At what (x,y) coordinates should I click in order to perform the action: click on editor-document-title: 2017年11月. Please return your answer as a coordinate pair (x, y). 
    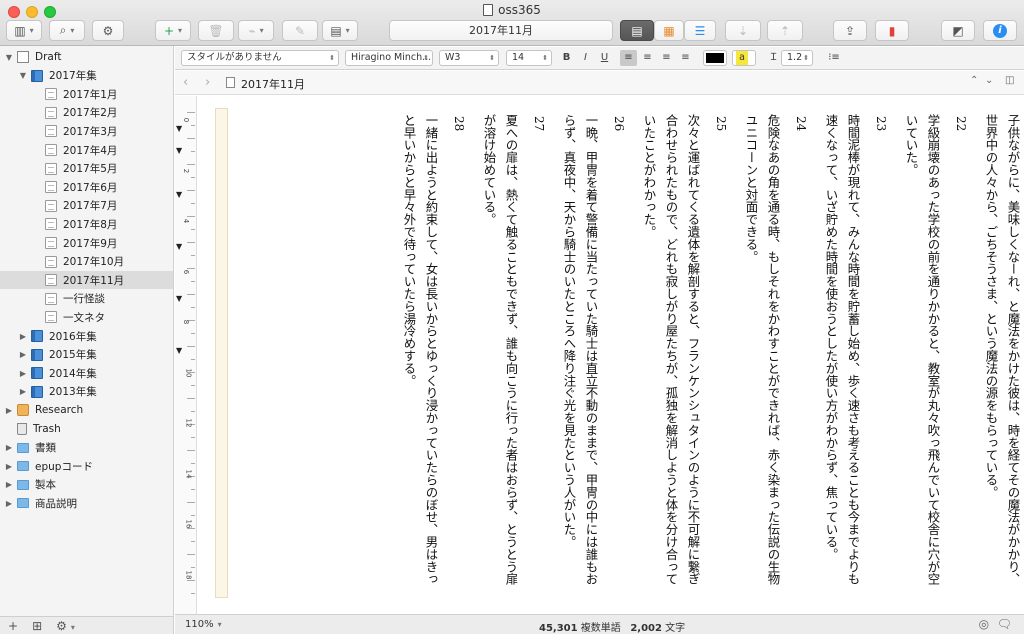
    Looking at the image, I should click on (273, 84).